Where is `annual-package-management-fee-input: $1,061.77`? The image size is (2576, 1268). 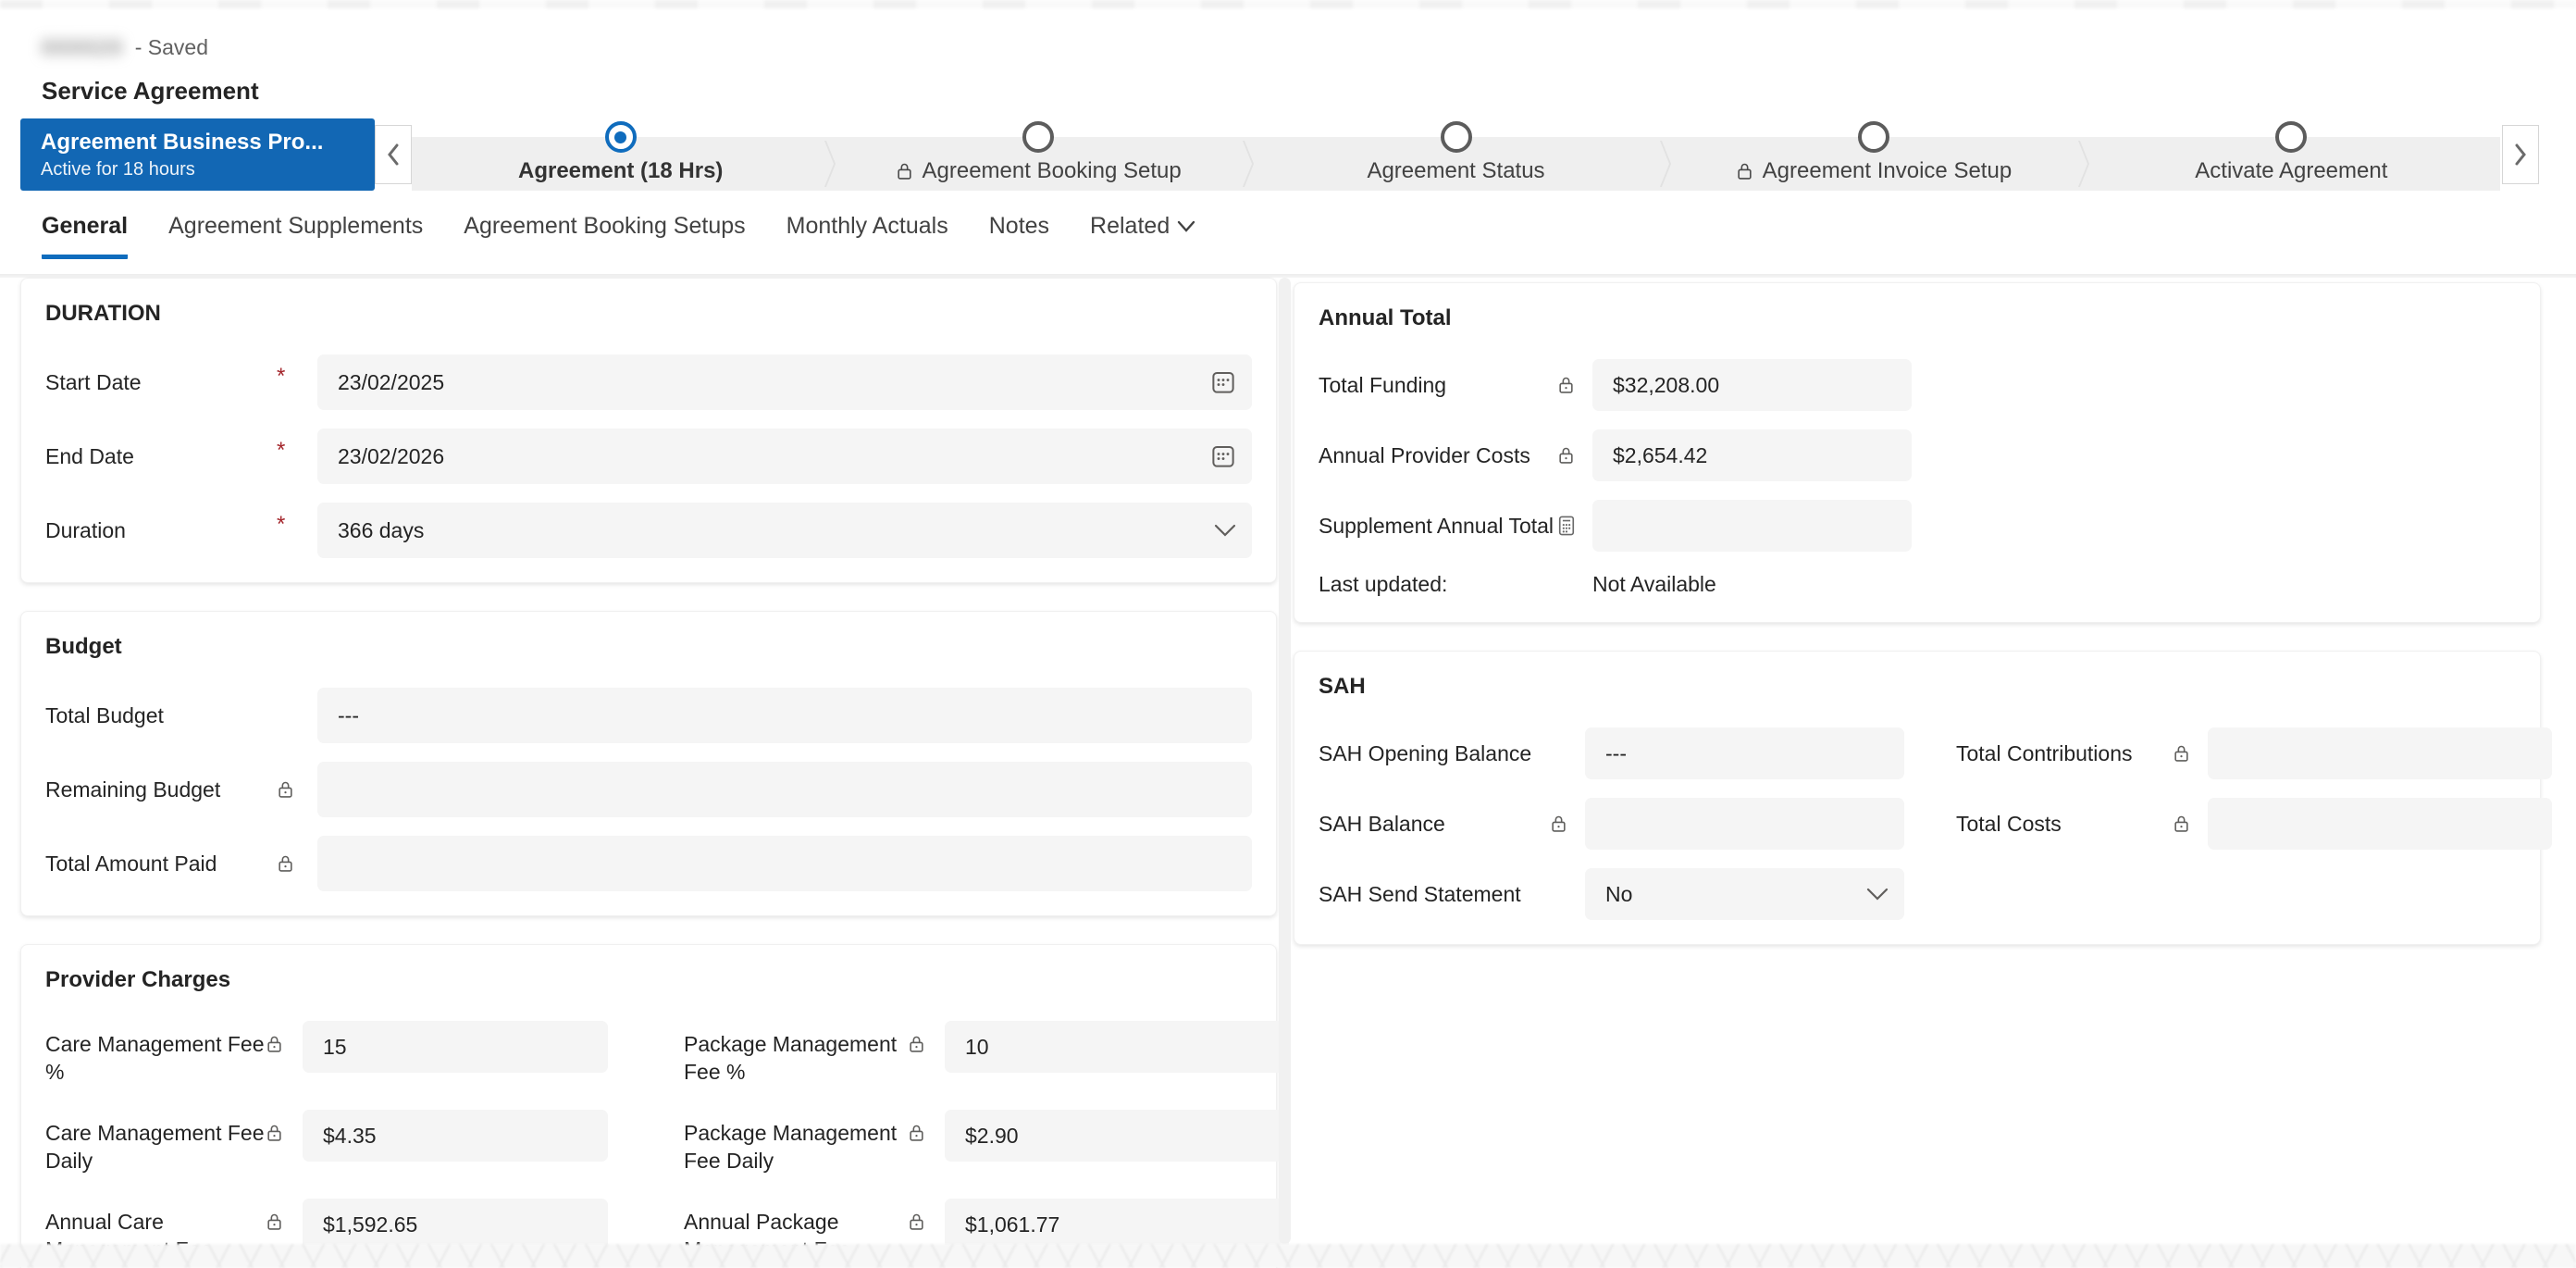 annual-package-management-fee-input: $1,061.77 is located at coordinates (1117, 1224).